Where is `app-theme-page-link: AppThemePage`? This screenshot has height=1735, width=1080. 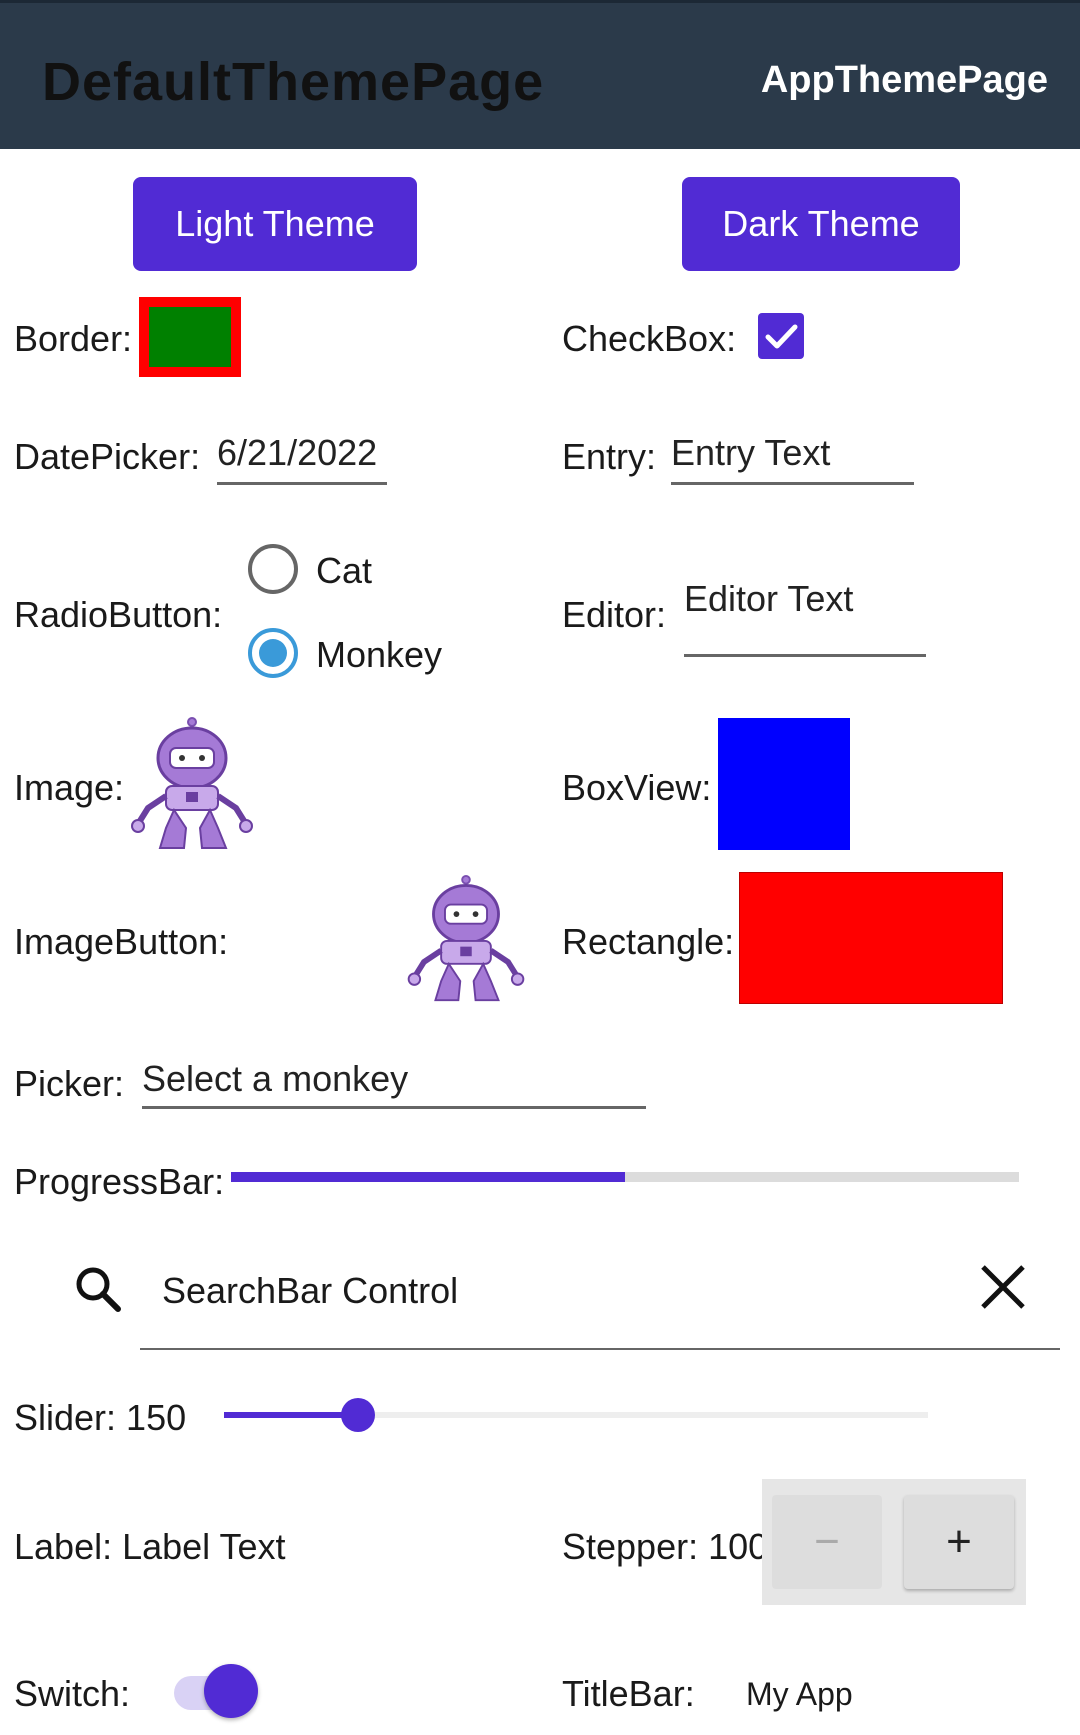 app-theme-page-link: AppThemePage is located at coordinates (904, 80).